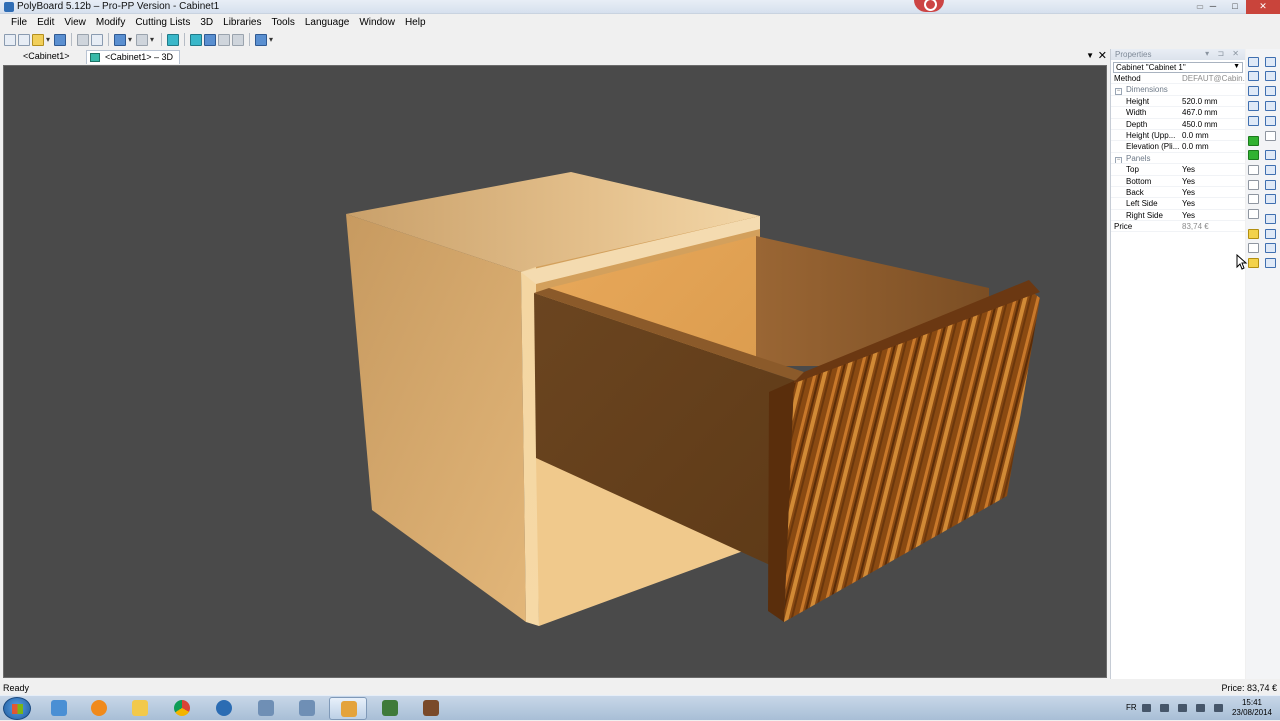  Describe the element at coordinates (1090, 55) in the screenshot. I see `tabs-dropdown-icon: ▼` at that location.